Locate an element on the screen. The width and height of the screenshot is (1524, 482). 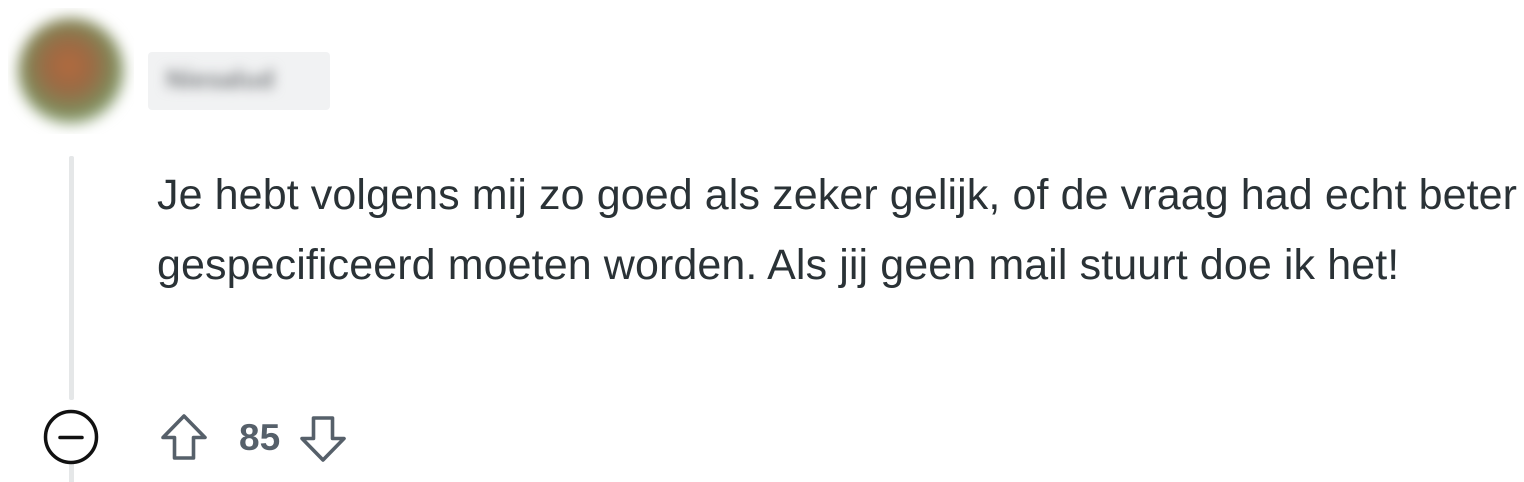
upvote-button is located at coordinates (184, 438).